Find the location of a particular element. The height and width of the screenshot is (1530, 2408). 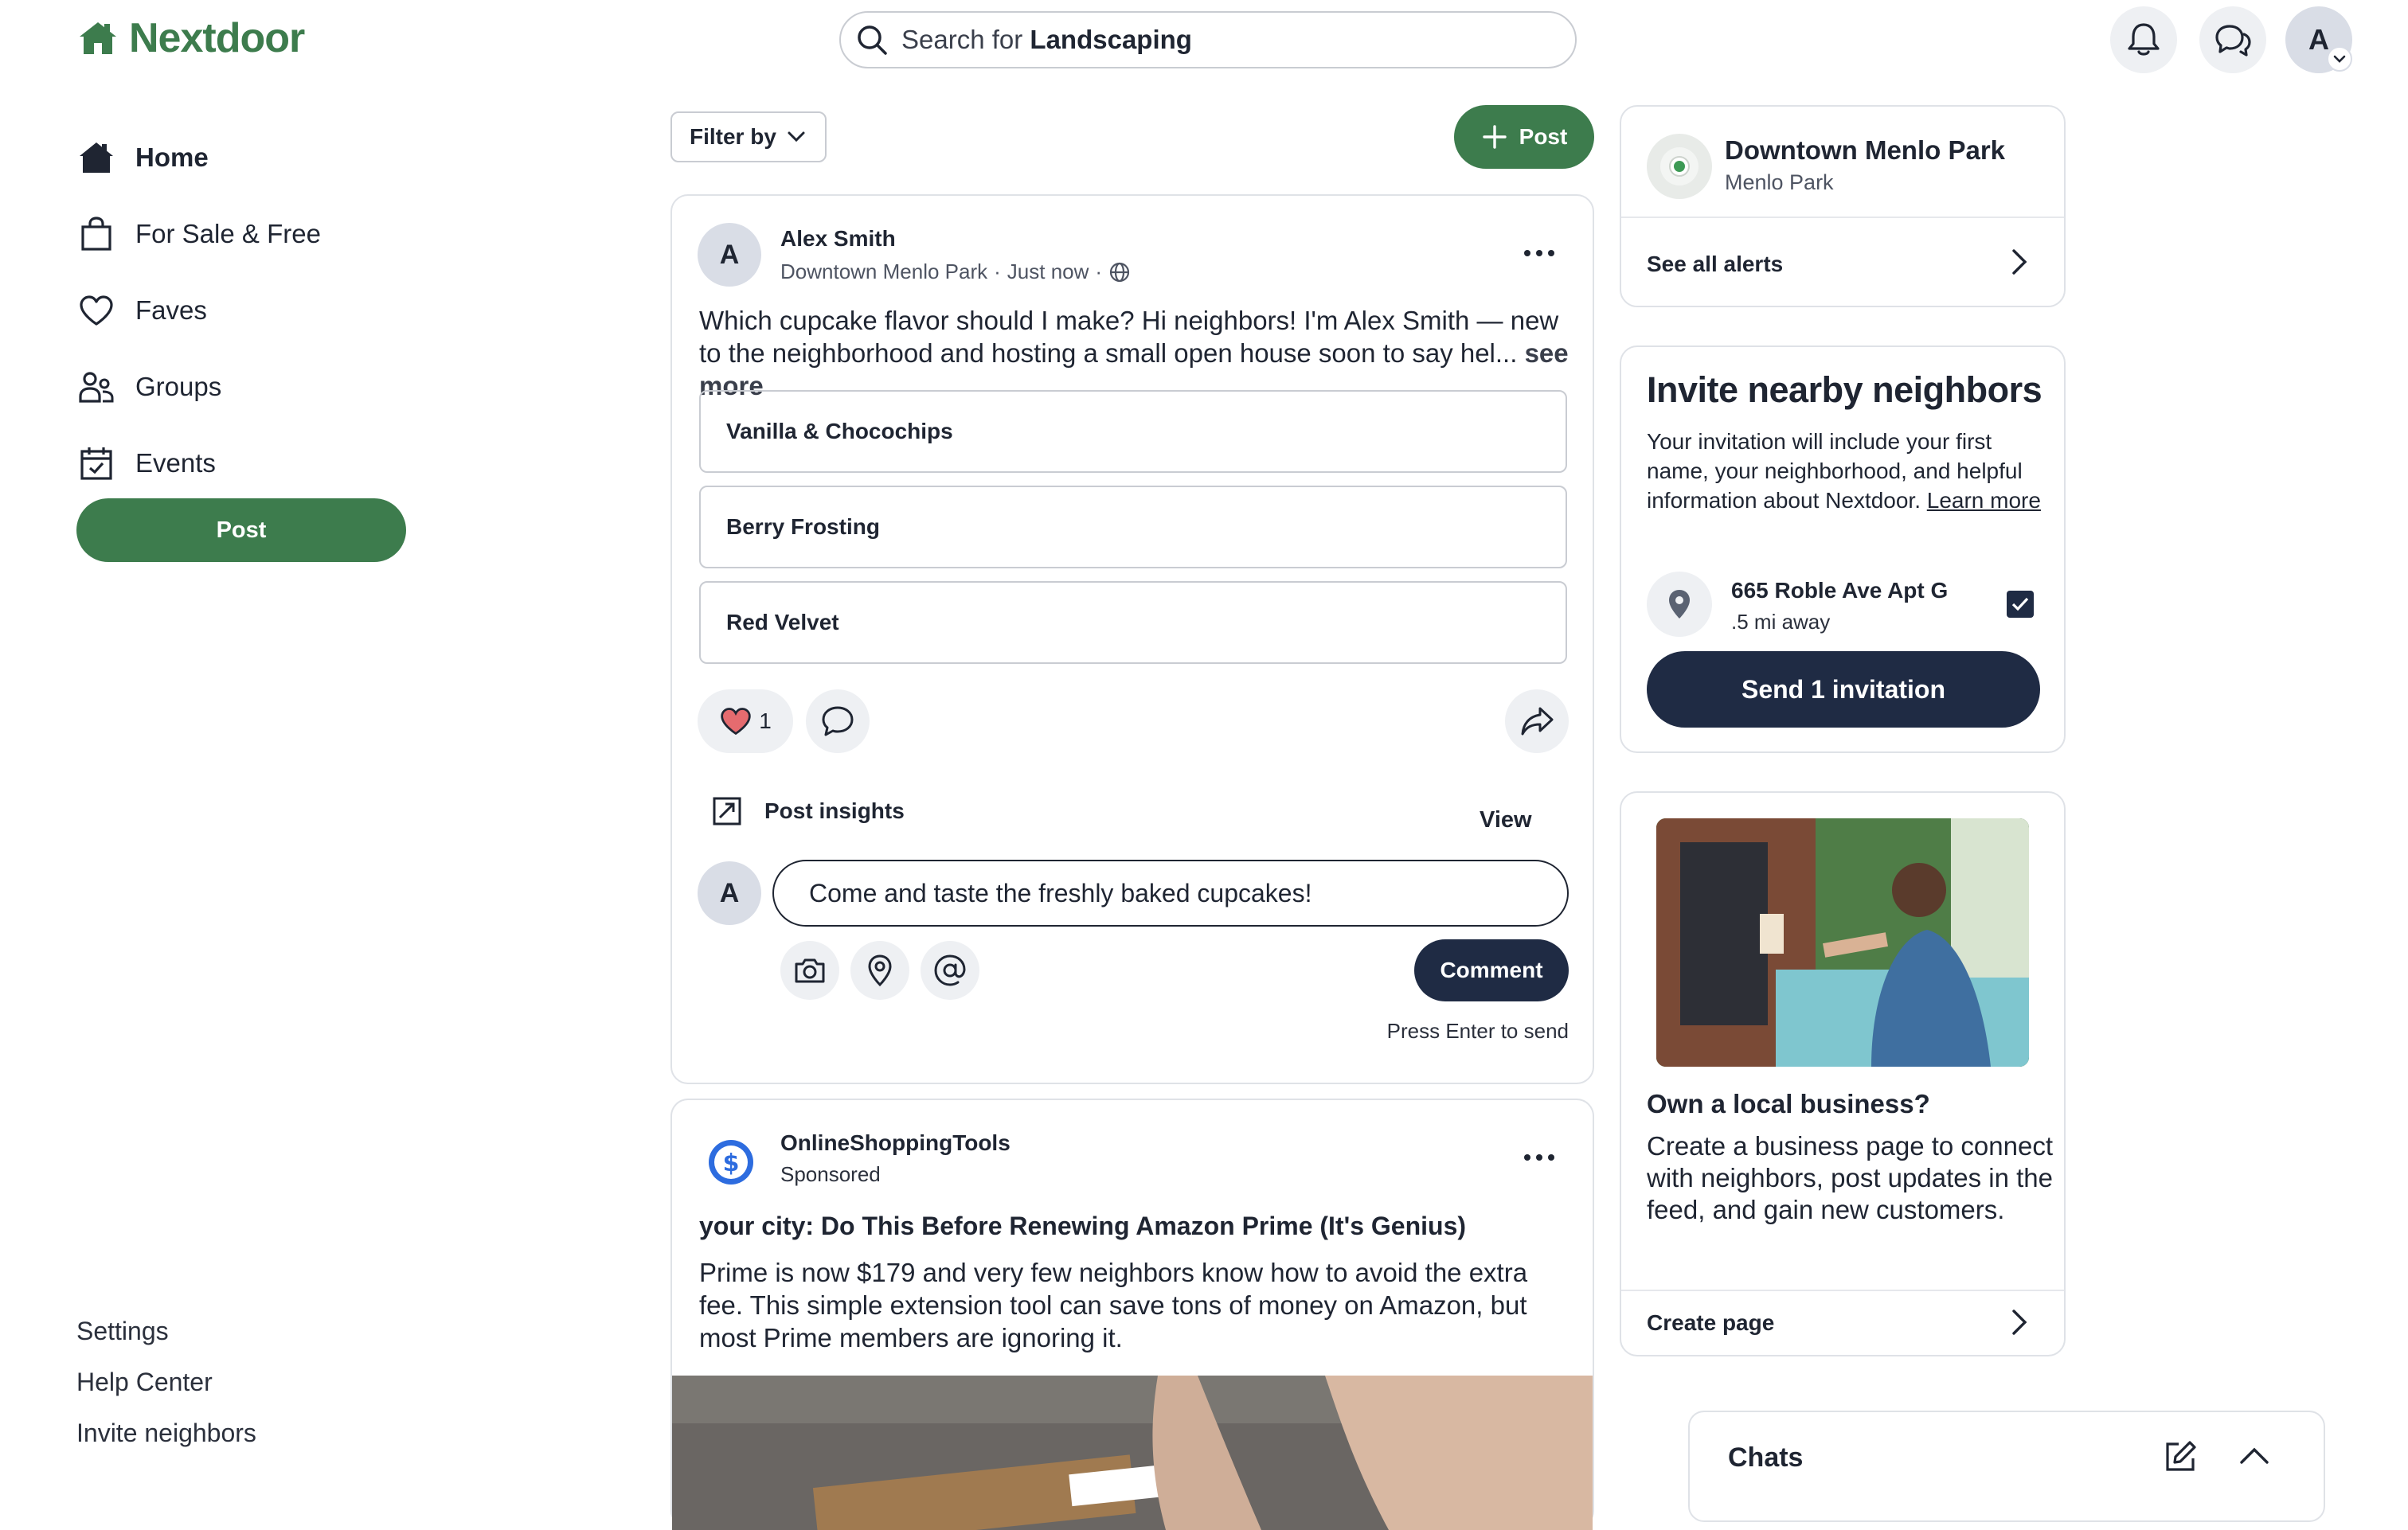

neighborhood-name: Downtown Menlo Park is located at coordinates (1865, 150).